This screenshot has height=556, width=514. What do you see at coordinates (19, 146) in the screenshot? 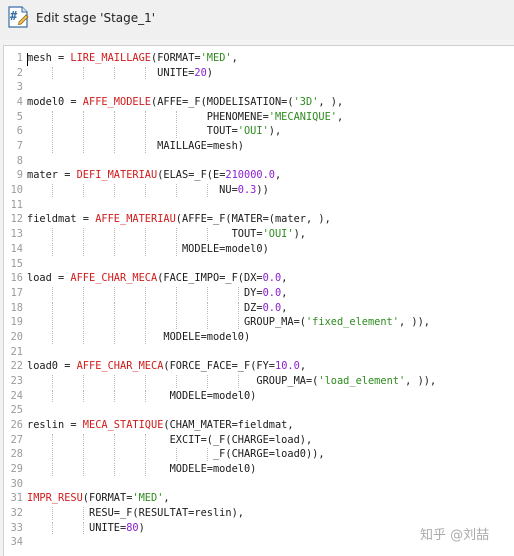
I see `line-number: 7` at bounding box center [19, 146].